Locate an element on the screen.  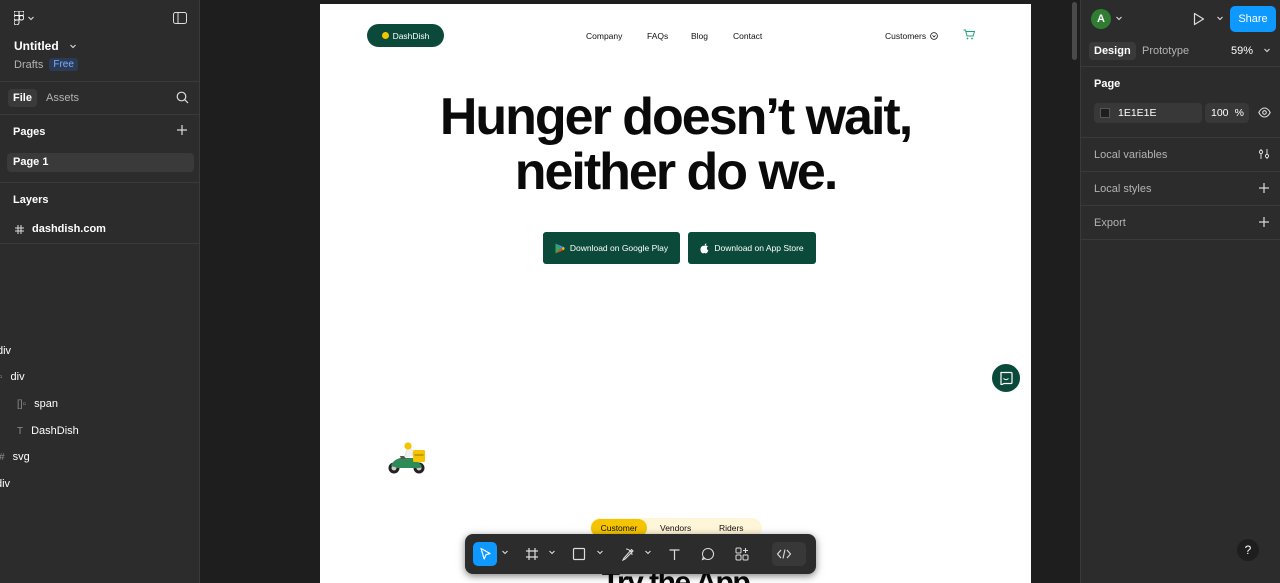
variables-sliders-icon is located at coordinates (1264, 154).